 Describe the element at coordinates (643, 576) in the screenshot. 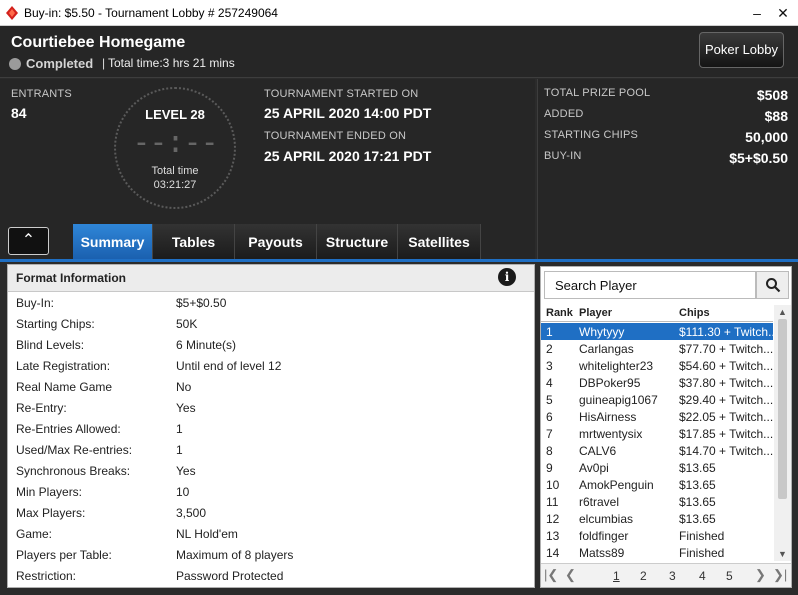

I see `page-2: 2` at that location.